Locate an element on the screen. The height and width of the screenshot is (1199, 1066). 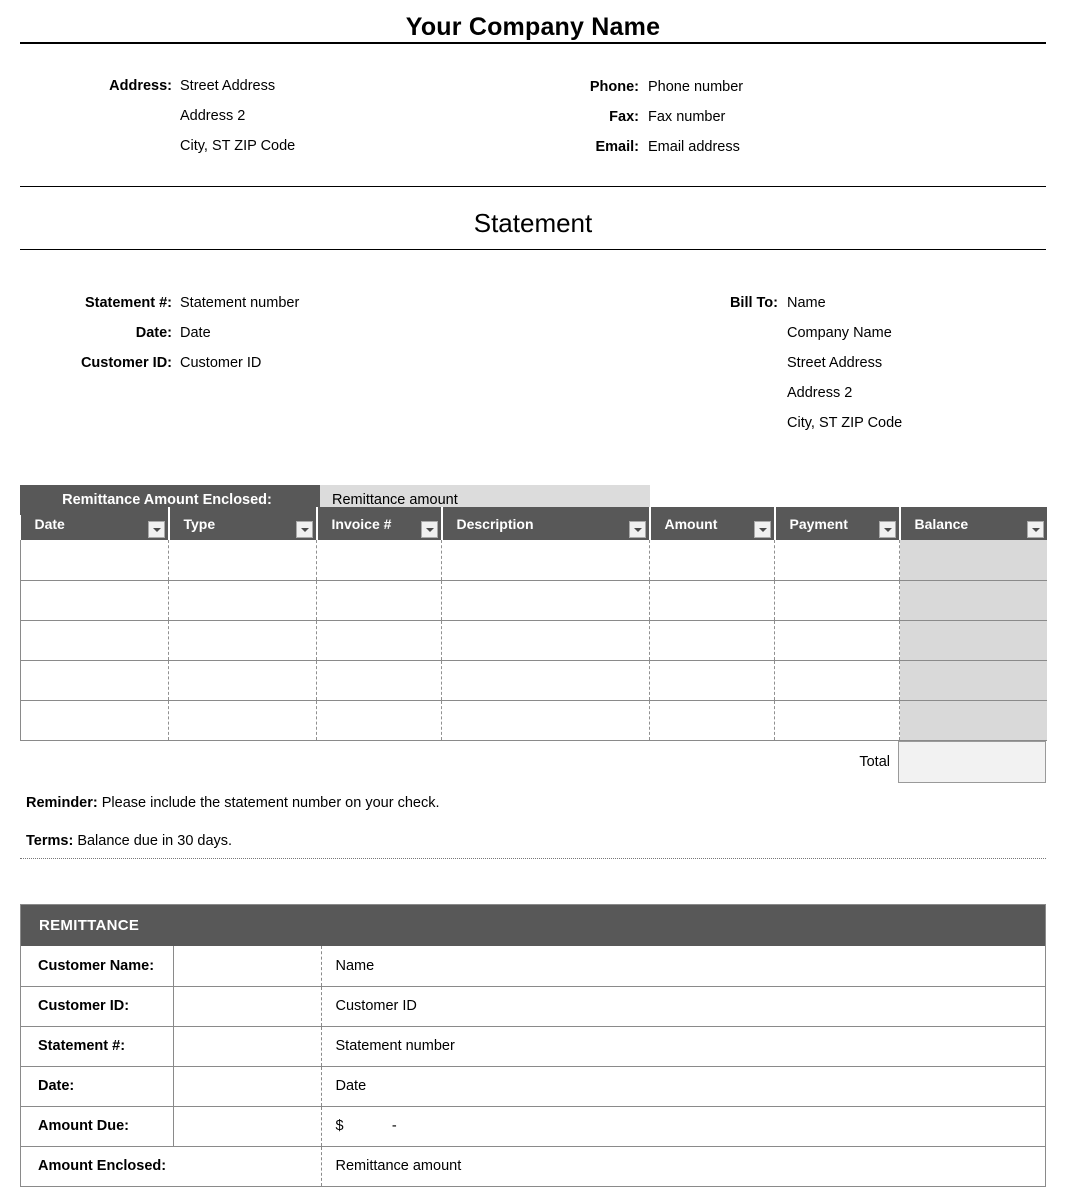
remittance-row-customer-id: Customer ID is located at coordinates (533, 1006).